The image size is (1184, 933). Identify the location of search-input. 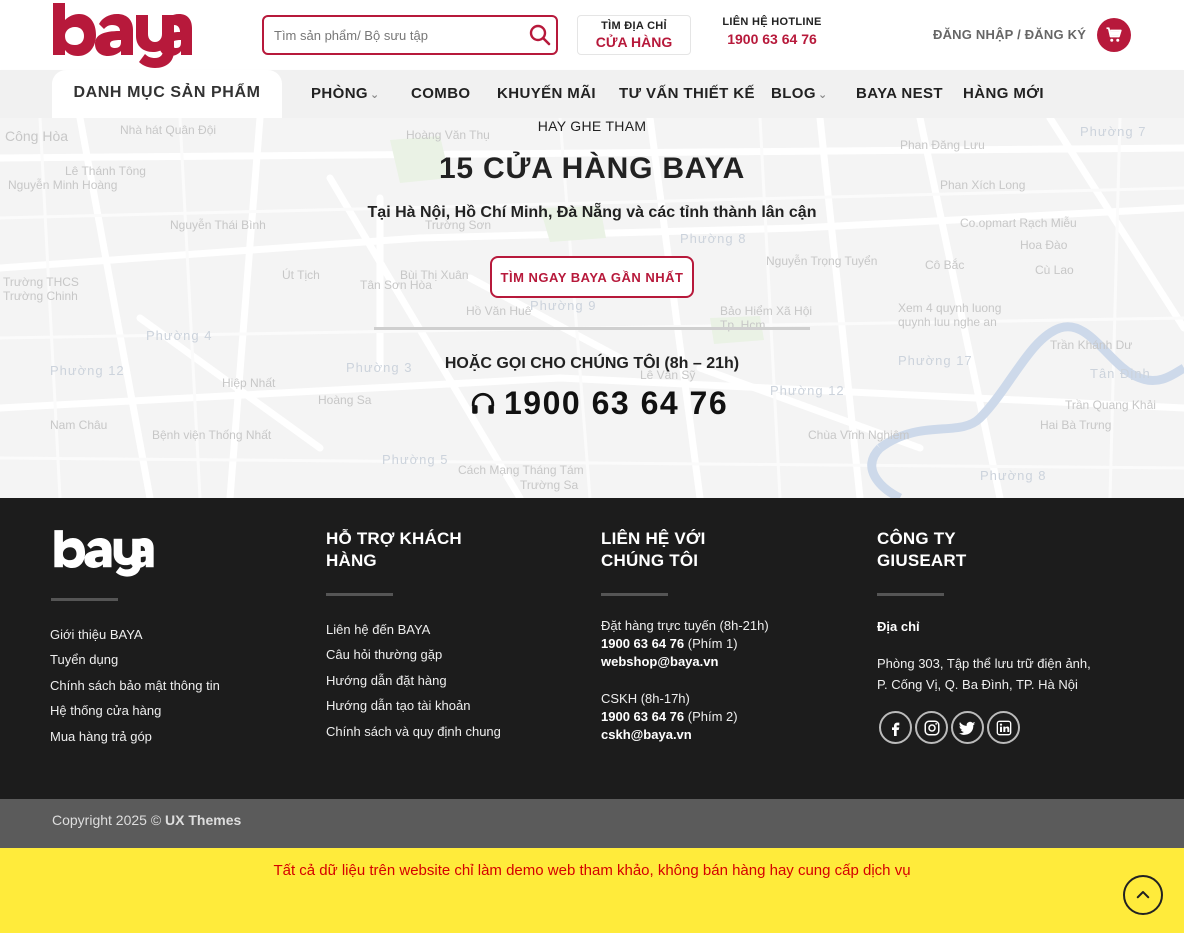
(399, 35).